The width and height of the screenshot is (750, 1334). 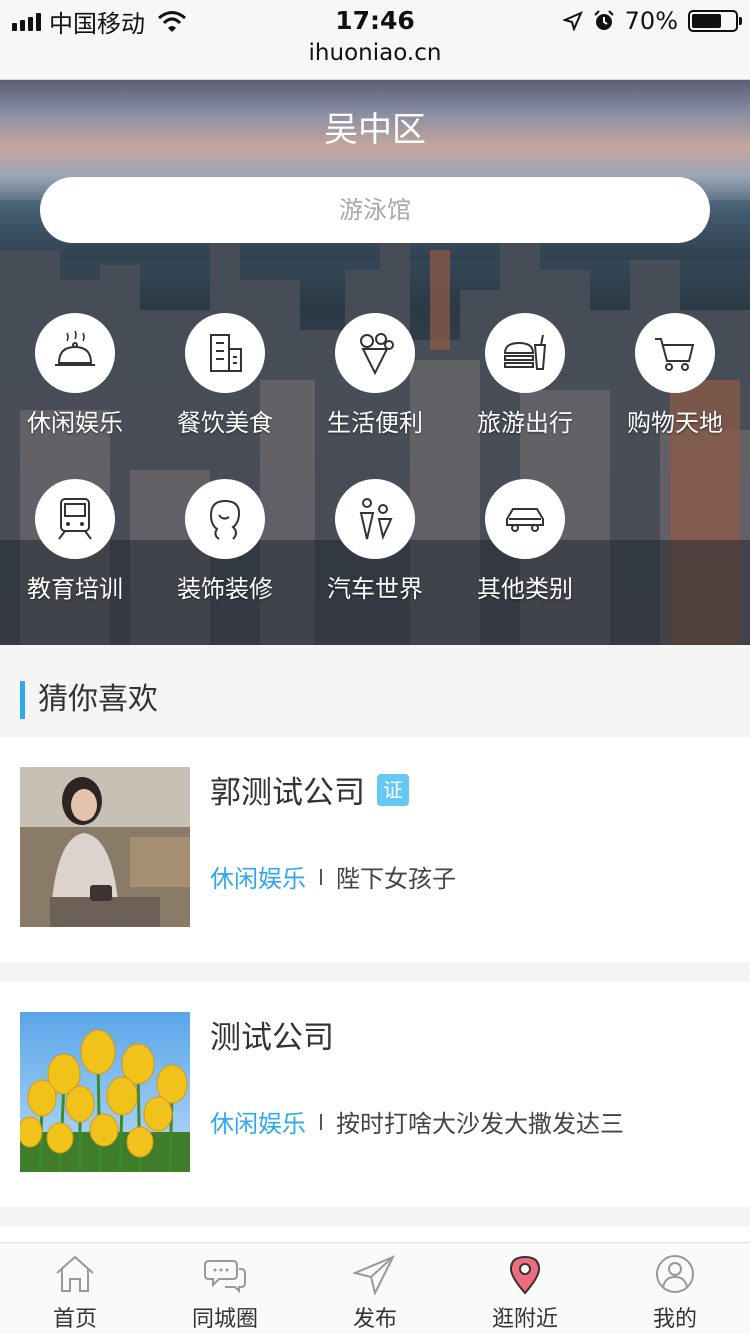 I want to click on status-bar: 中国移动 17:46 70% ihuoniao.cn, so click(x=375, y=40).